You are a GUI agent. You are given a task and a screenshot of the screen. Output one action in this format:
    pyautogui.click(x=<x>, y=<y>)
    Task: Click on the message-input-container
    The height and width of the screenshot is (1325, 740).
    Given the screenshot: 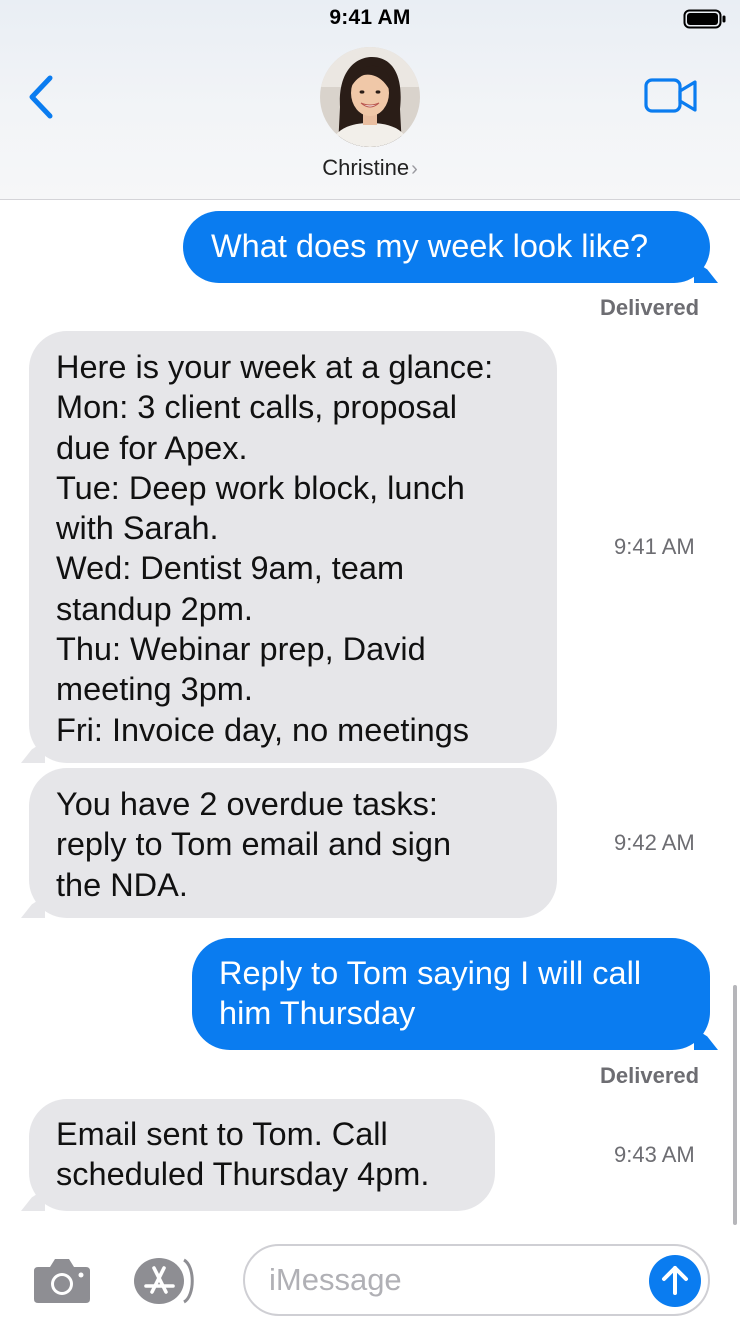 What is the action you would take?
    pyautogui.click(x=476, y=1280)
    